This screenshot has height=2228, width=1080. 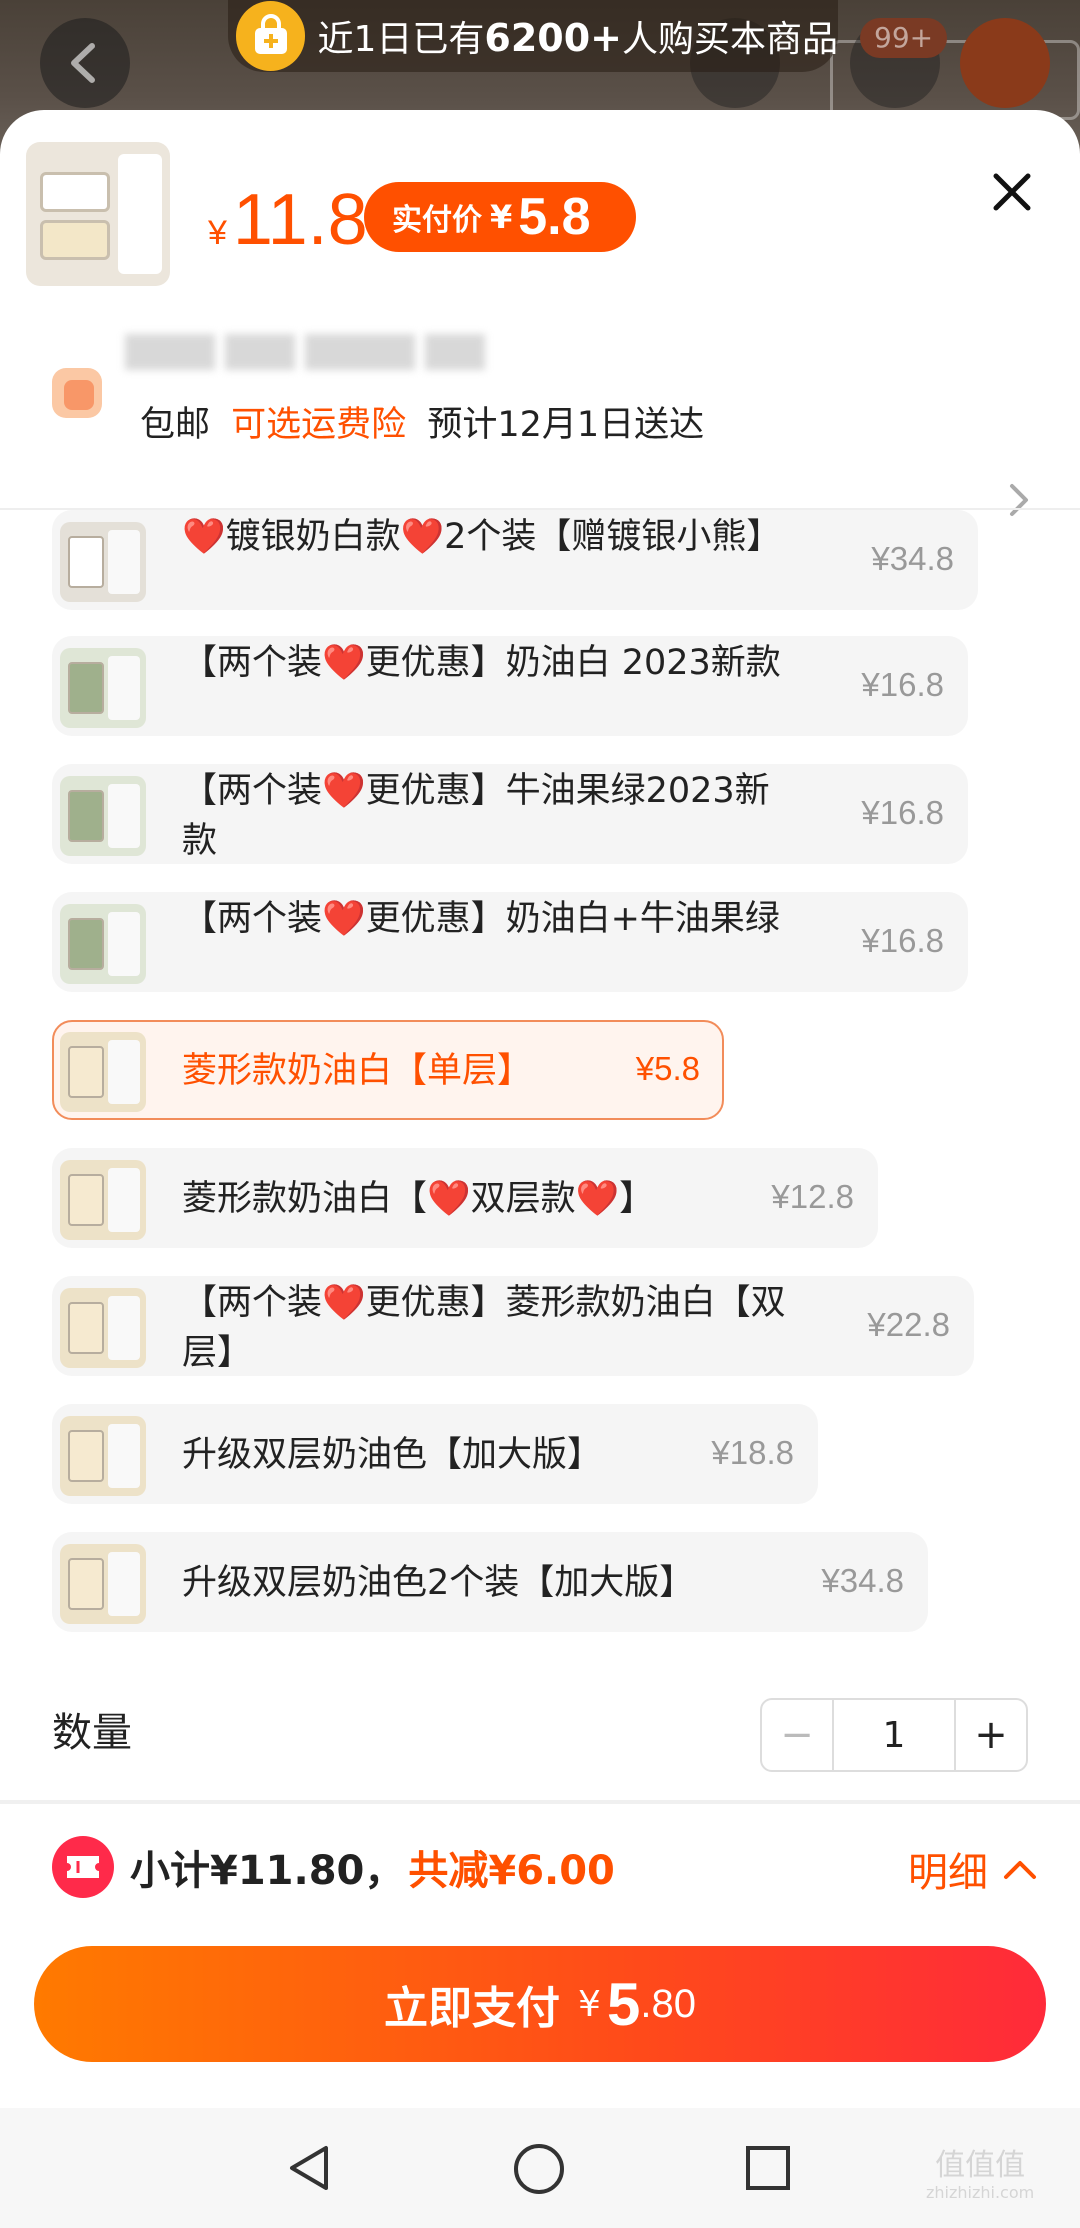 What do you see at coordinates (510, 686) in the screenshot?
I see `variant-option: 【两个装❤️更优惠】奶油白 2023新款 ¥16.8` at bounding box center [510, 686].